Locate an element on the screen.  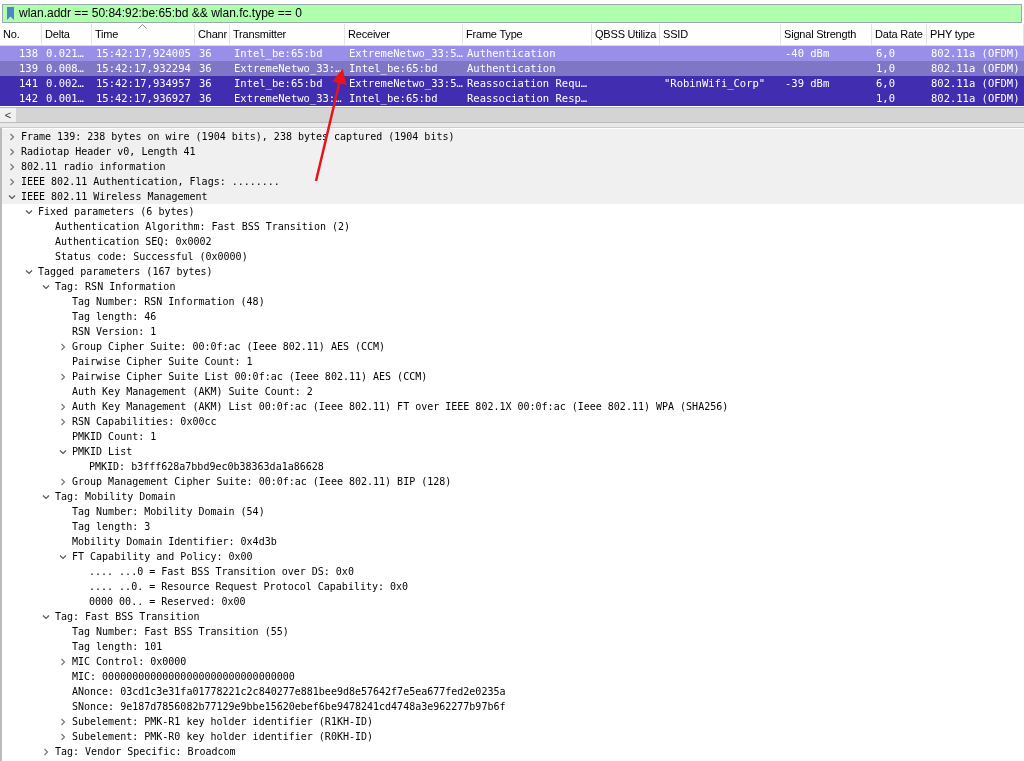
tree-item: Tag: Mobility Domain is located at coordinates (115, 496).